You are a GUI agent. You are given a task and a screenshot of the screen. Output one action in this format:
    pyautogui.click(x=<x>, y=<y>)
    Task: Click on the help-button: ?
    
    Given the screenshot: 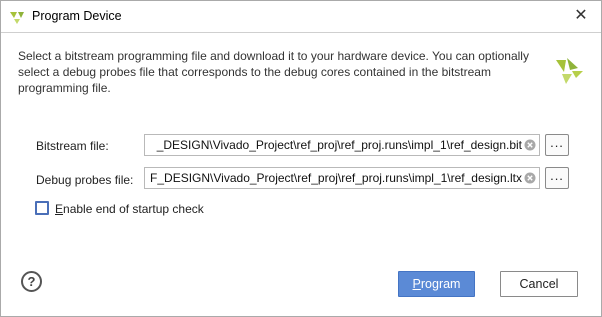 What is the action you would take?
    pyautogui.click(x=31, y=281)
    